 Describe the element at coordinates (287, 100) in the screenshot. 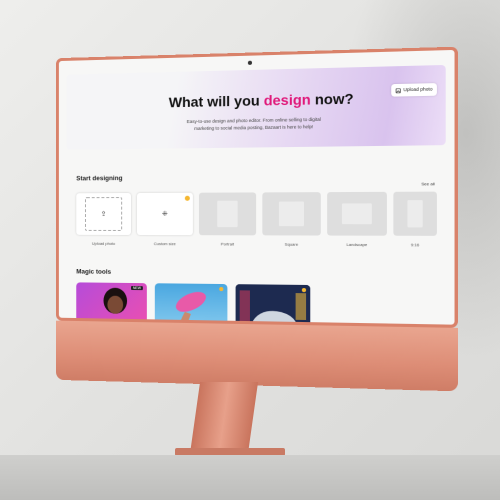

I see `hero-title-accent: design` at that location.